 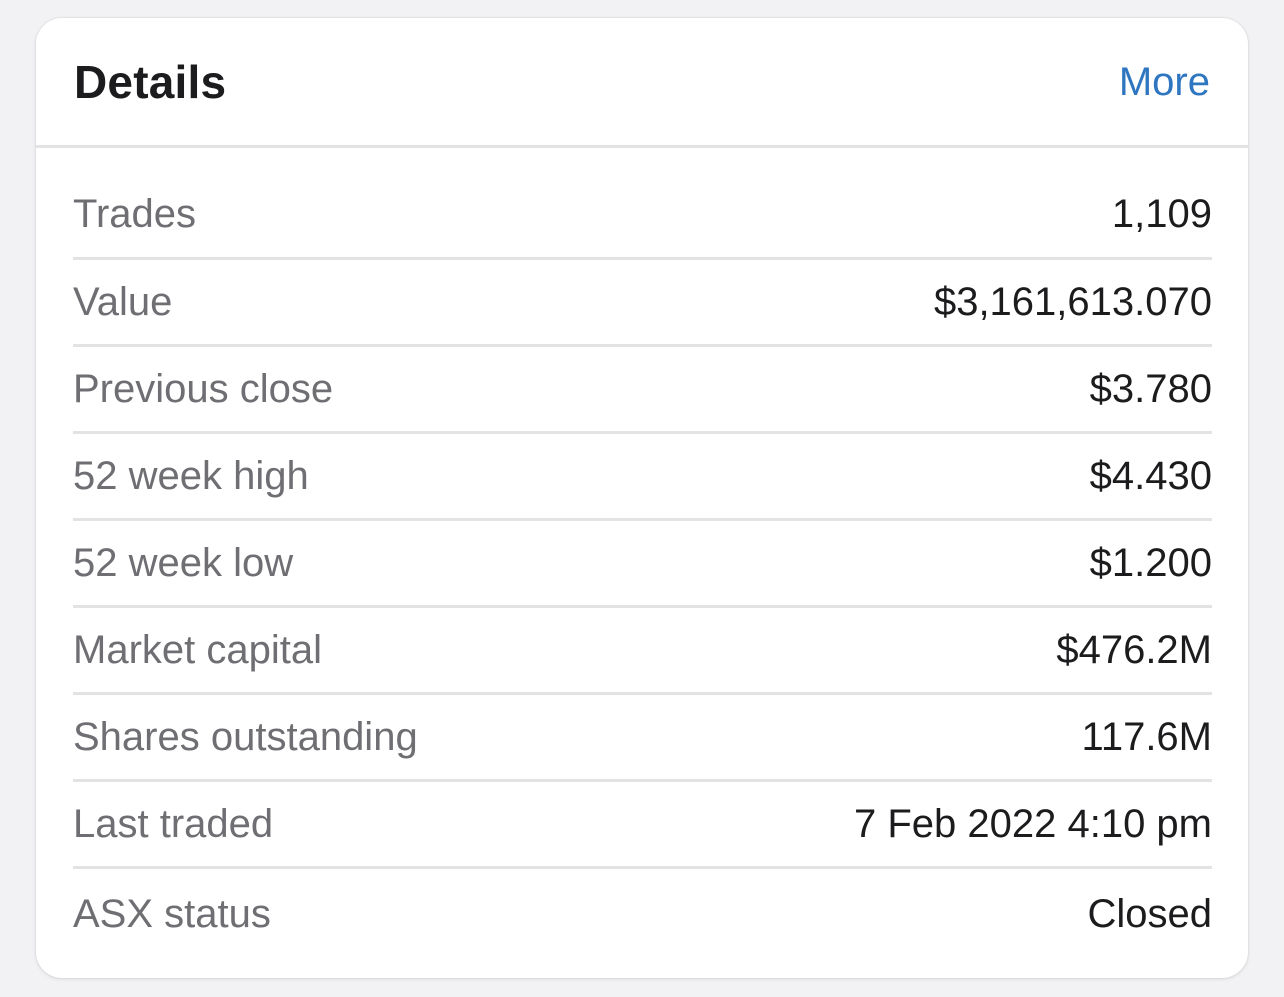 I want to click on detail-row-shares-outstanding: Shares outstanding 117.6M, so click(x=642, y=738).